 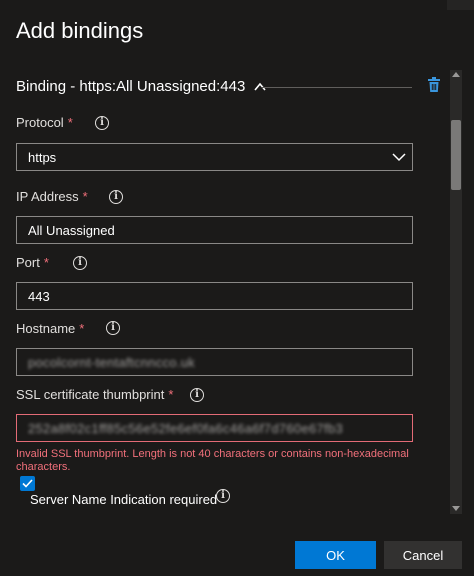 I want to click on cancel-button: Cancel, so click(x=423, y=555).